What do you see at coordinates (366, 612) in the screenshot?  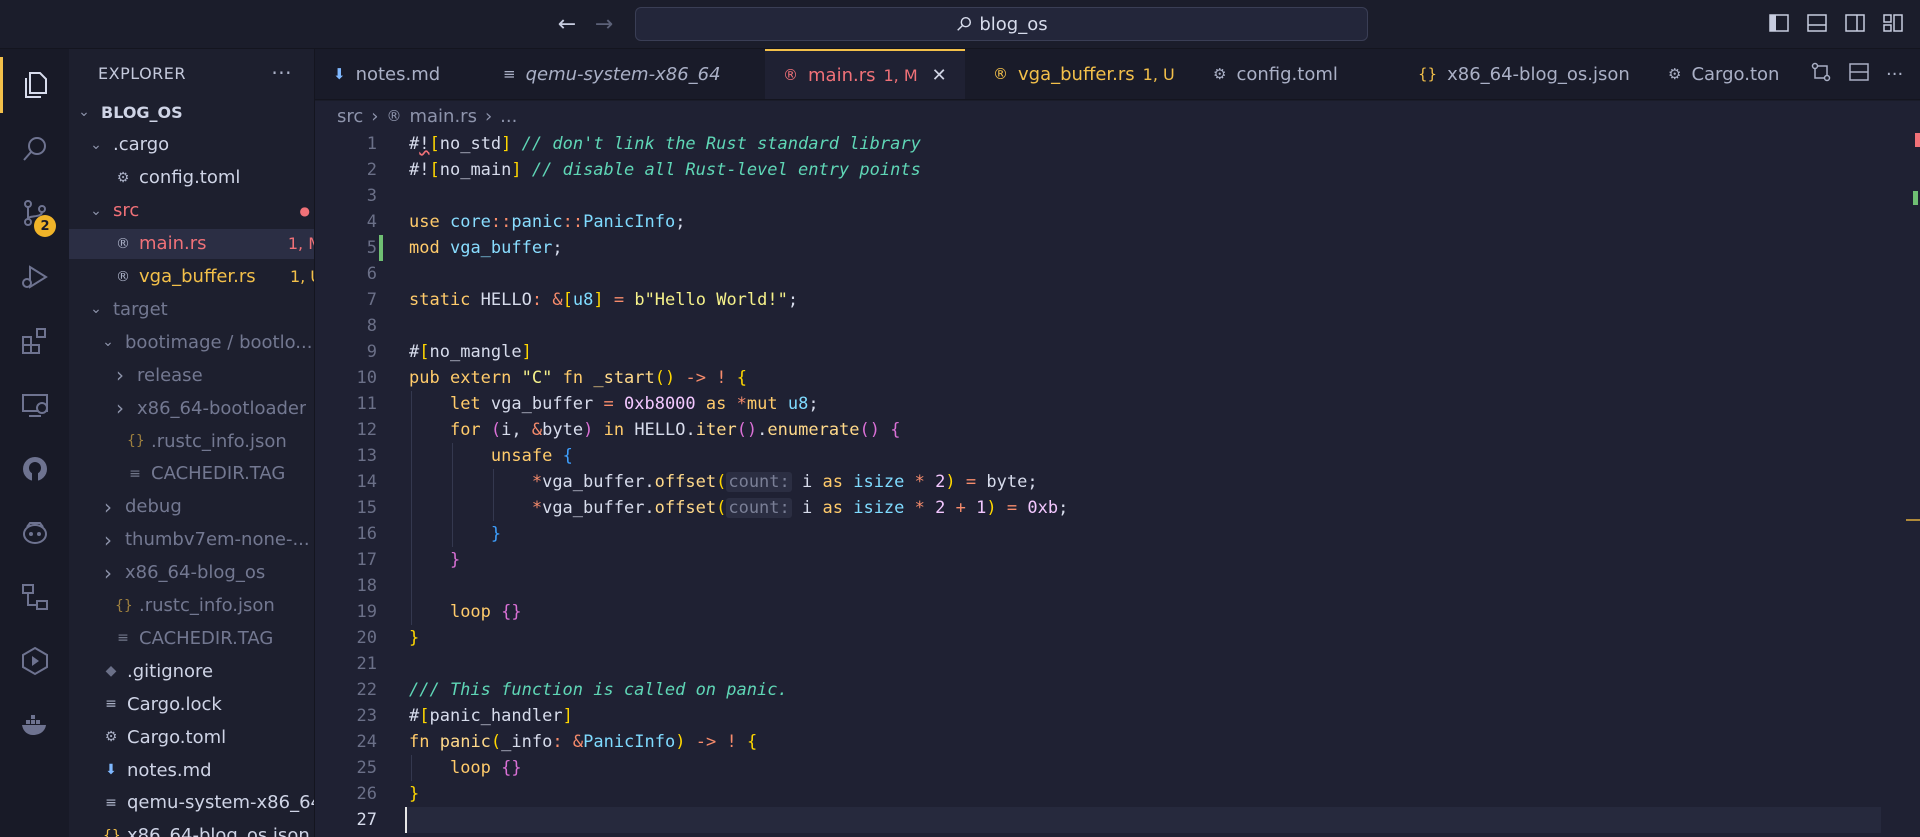 I see `line-number: 19` at bounding box center [366, 612].